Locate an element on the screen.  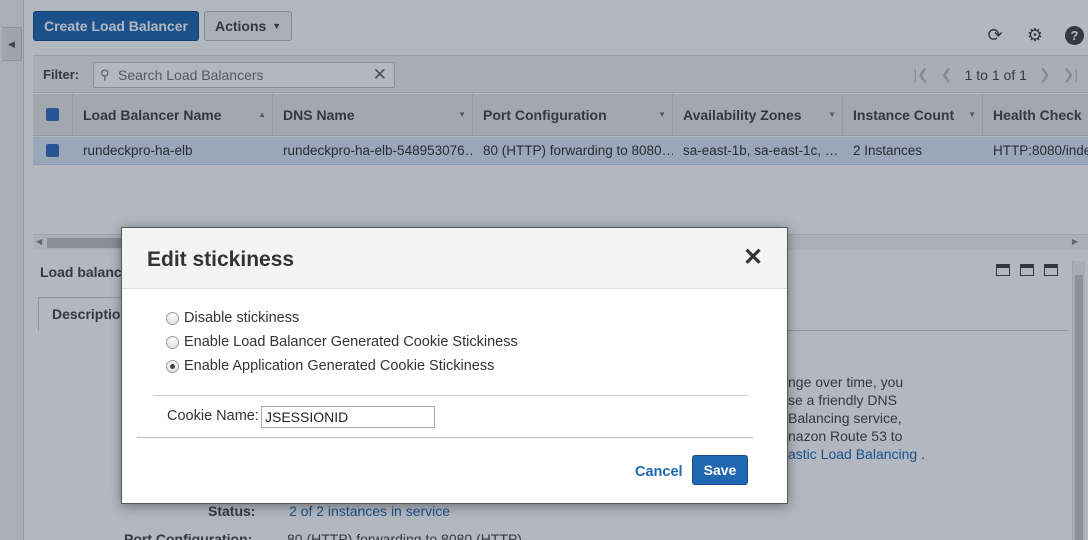
cookie-name-label: Cookie Name: is located at coordinates (213, 416).